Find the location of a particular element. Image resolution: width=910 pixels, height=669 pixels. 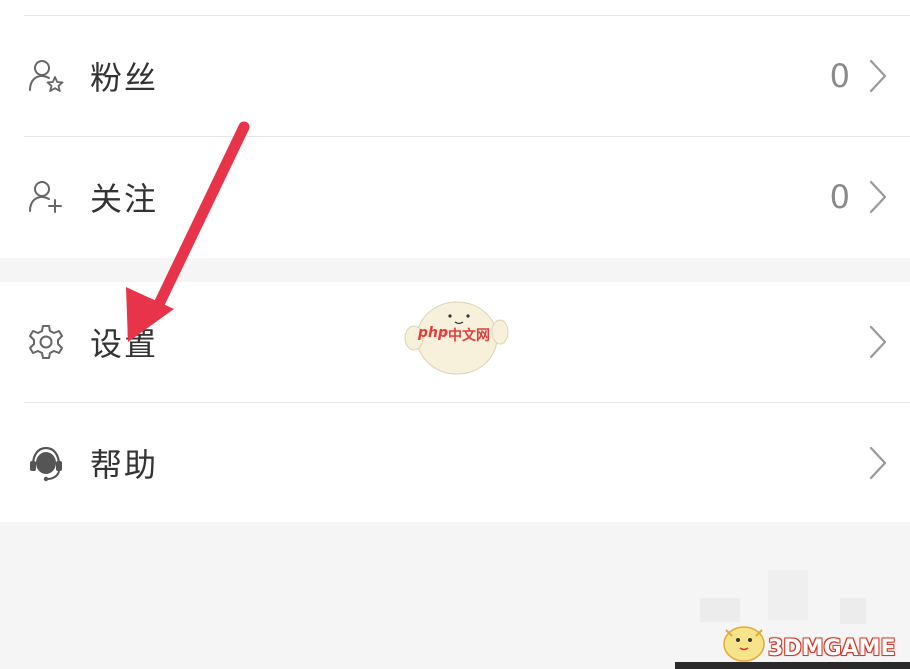

headset-icon is located at coordinates (46, 464).